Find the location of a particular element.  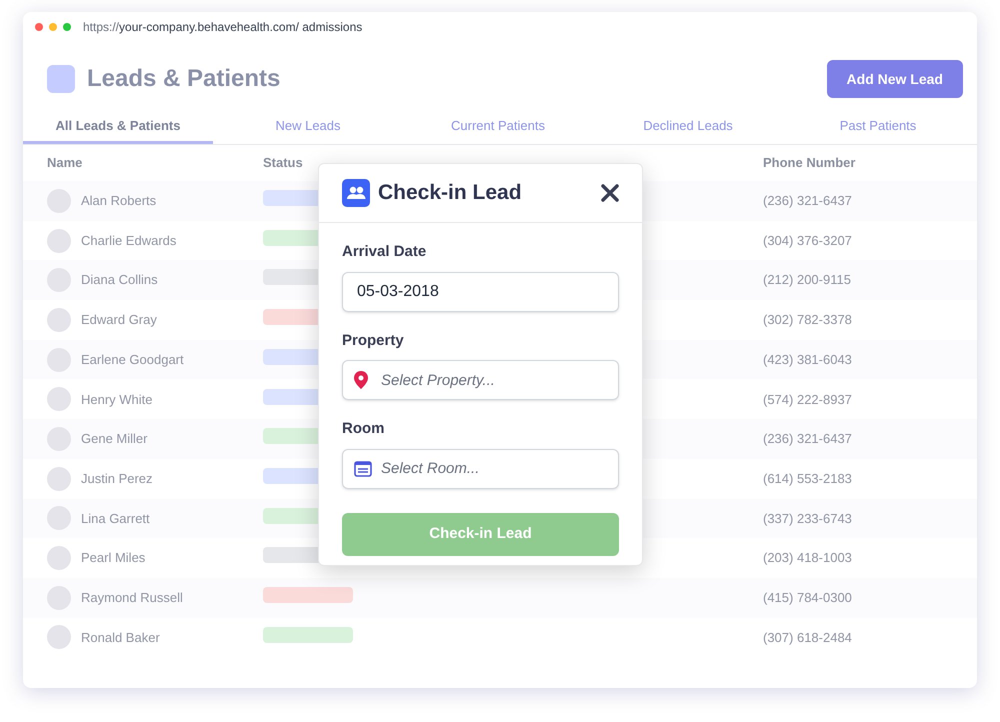

phone-number: (574) 222-8937 is located at coordinates (808, 399).